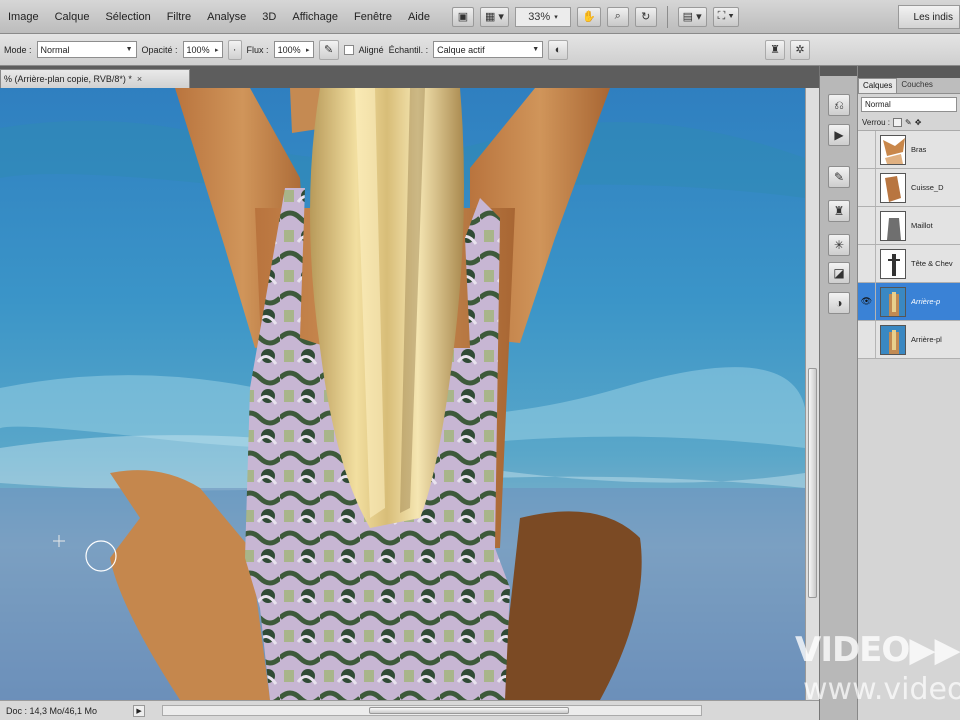  I want to click on lock-row: Verrou : ✎ ✥, so click(909, 123).